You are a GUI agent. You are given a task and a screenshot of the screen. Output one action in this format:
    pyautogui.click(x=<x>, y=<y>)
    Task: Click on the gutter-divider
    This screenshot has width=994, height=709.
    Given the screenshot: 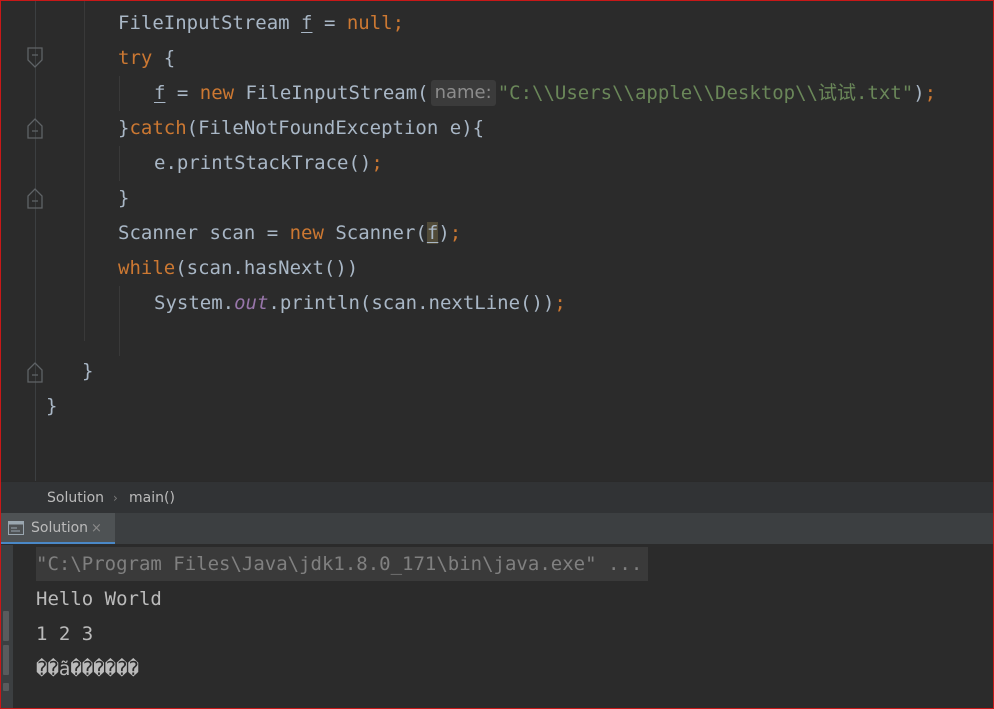 What is the action you would take?
    pyautogui.click(x=35, y=241)
    